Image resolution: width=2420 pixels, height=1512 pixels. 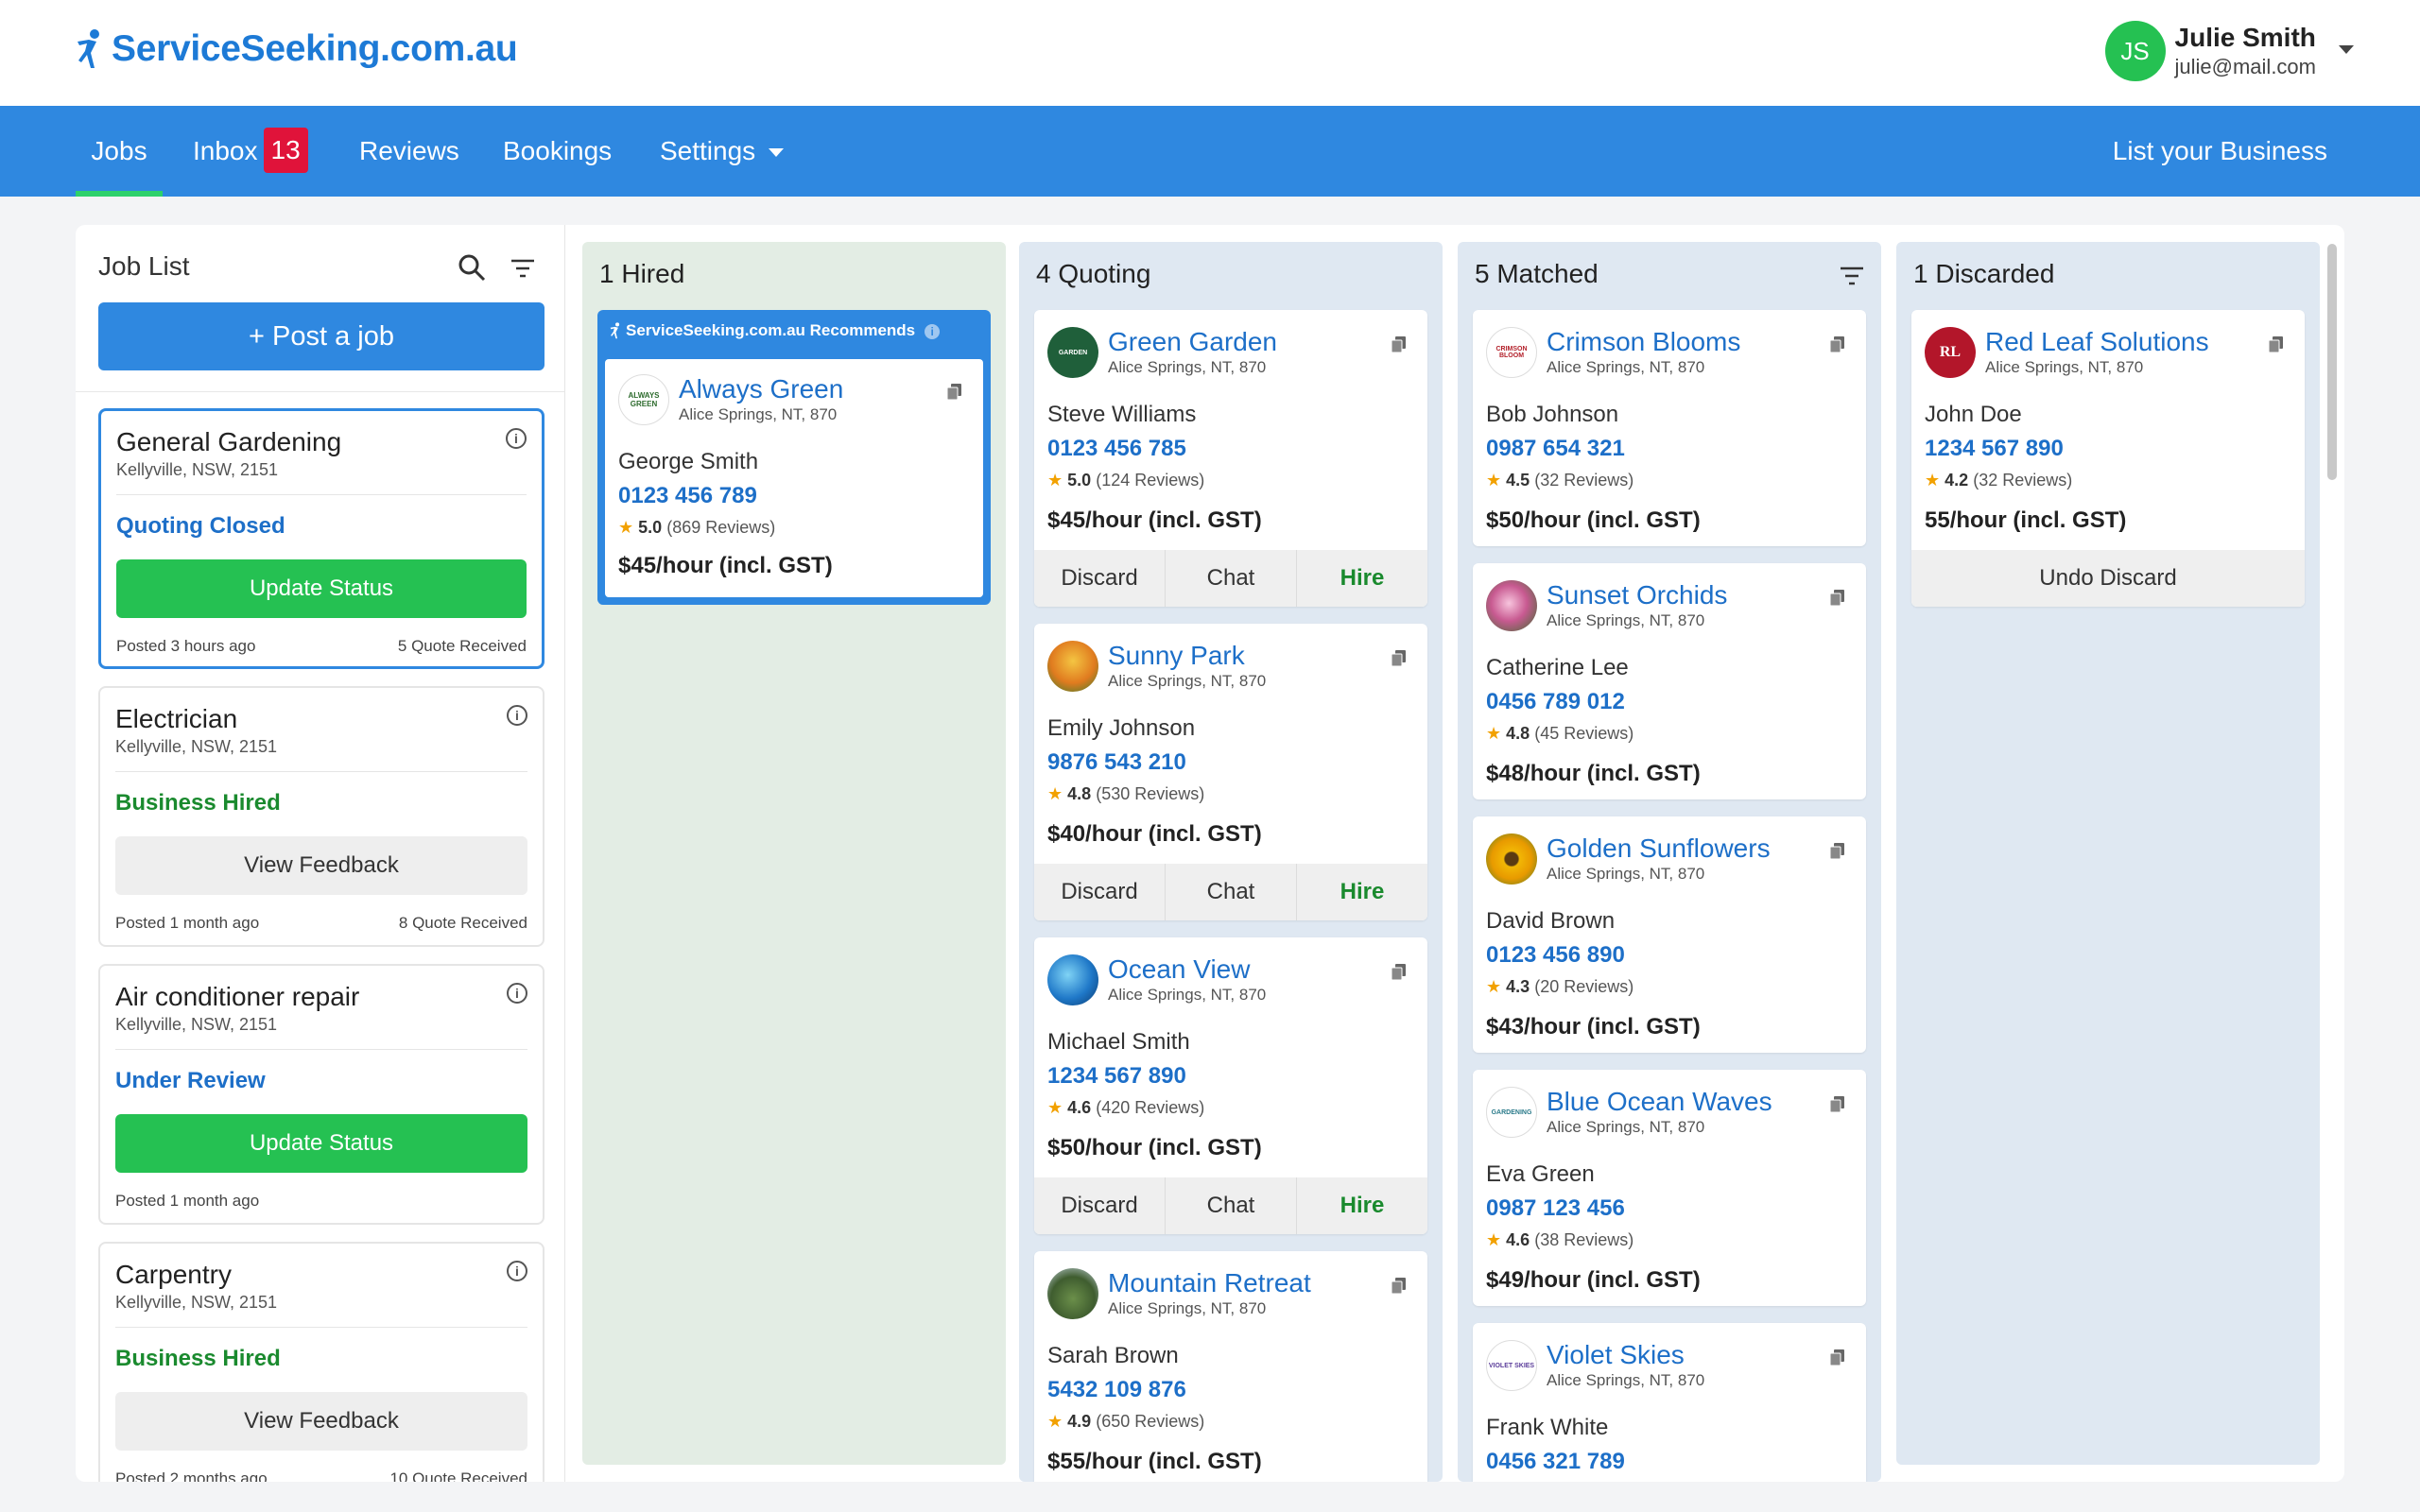 I want to click on chevron-down-icon, so click(x=2346, y=49).